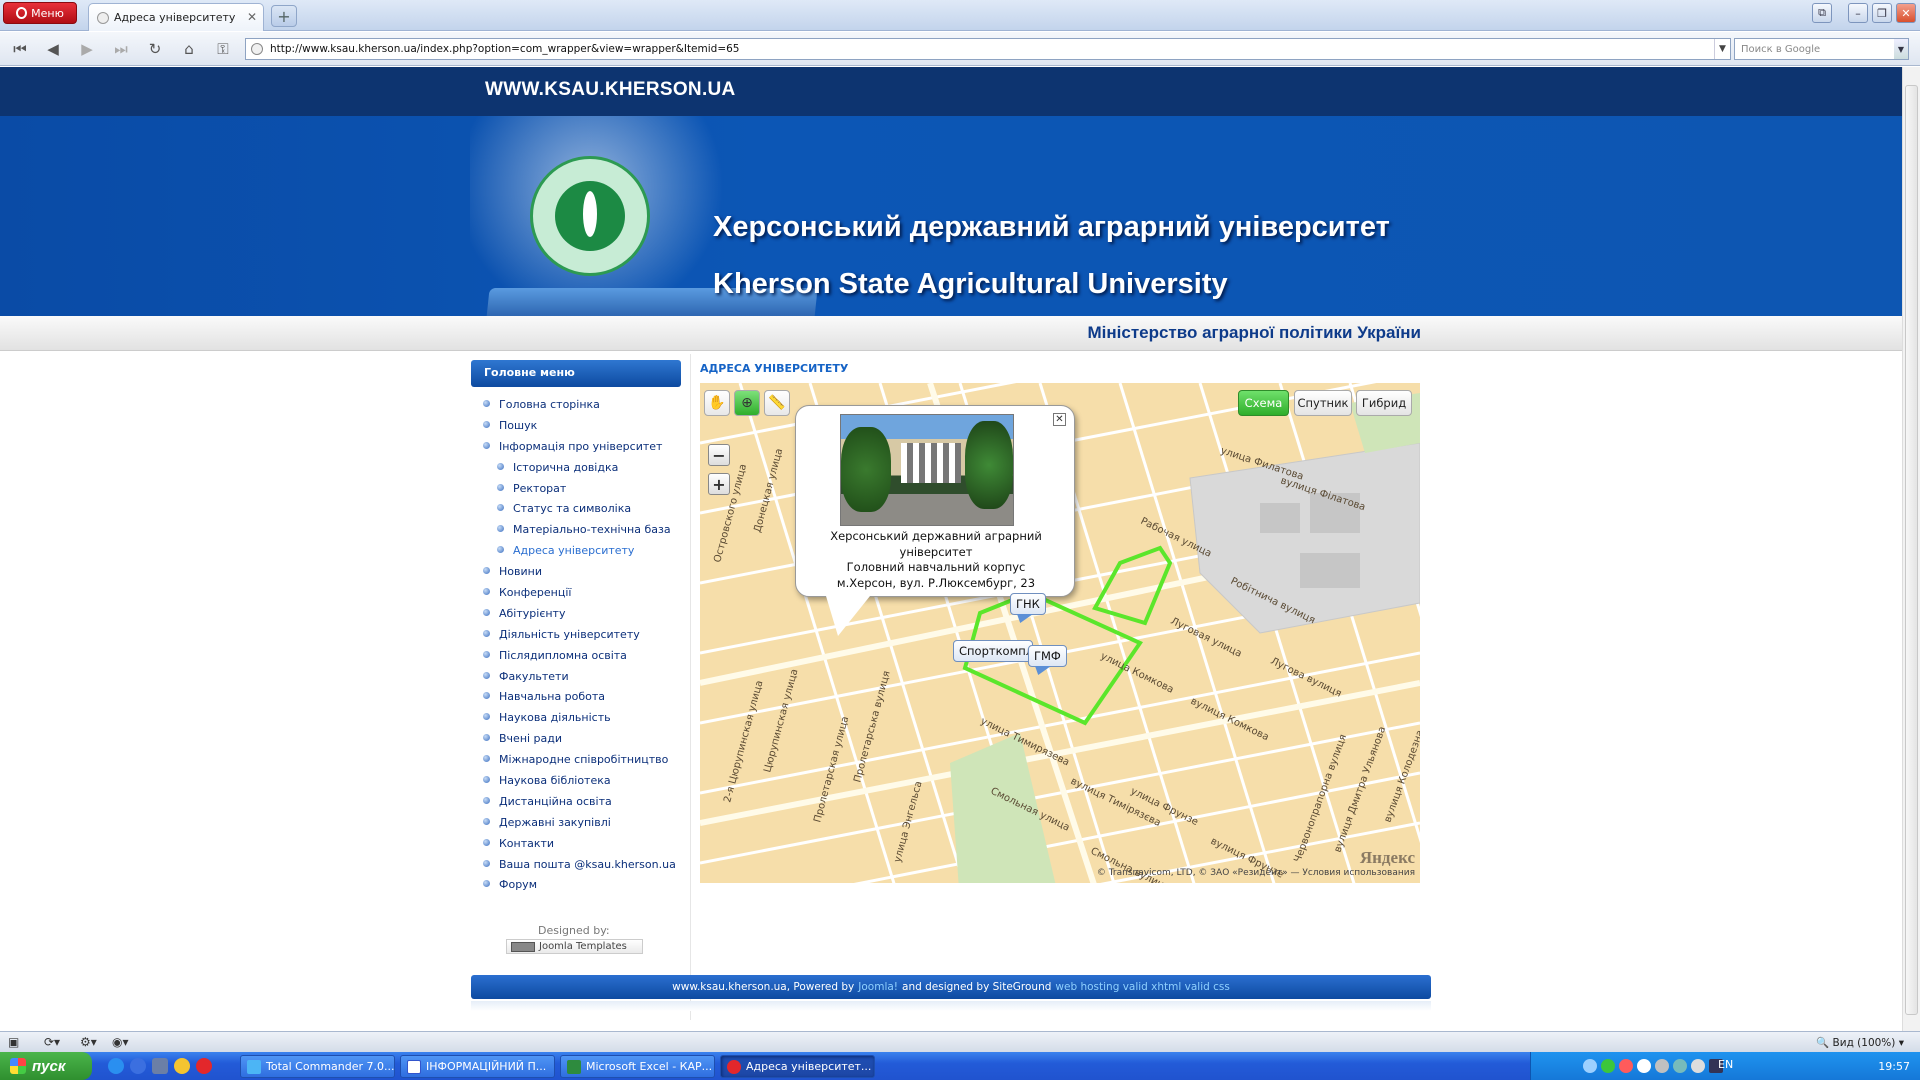 Image resolution: width=1920 pixels, height=1080 pixels. Describe the element at coordinates (284, 16) in the screenshot. I see `new-tab-button: +` at that location.